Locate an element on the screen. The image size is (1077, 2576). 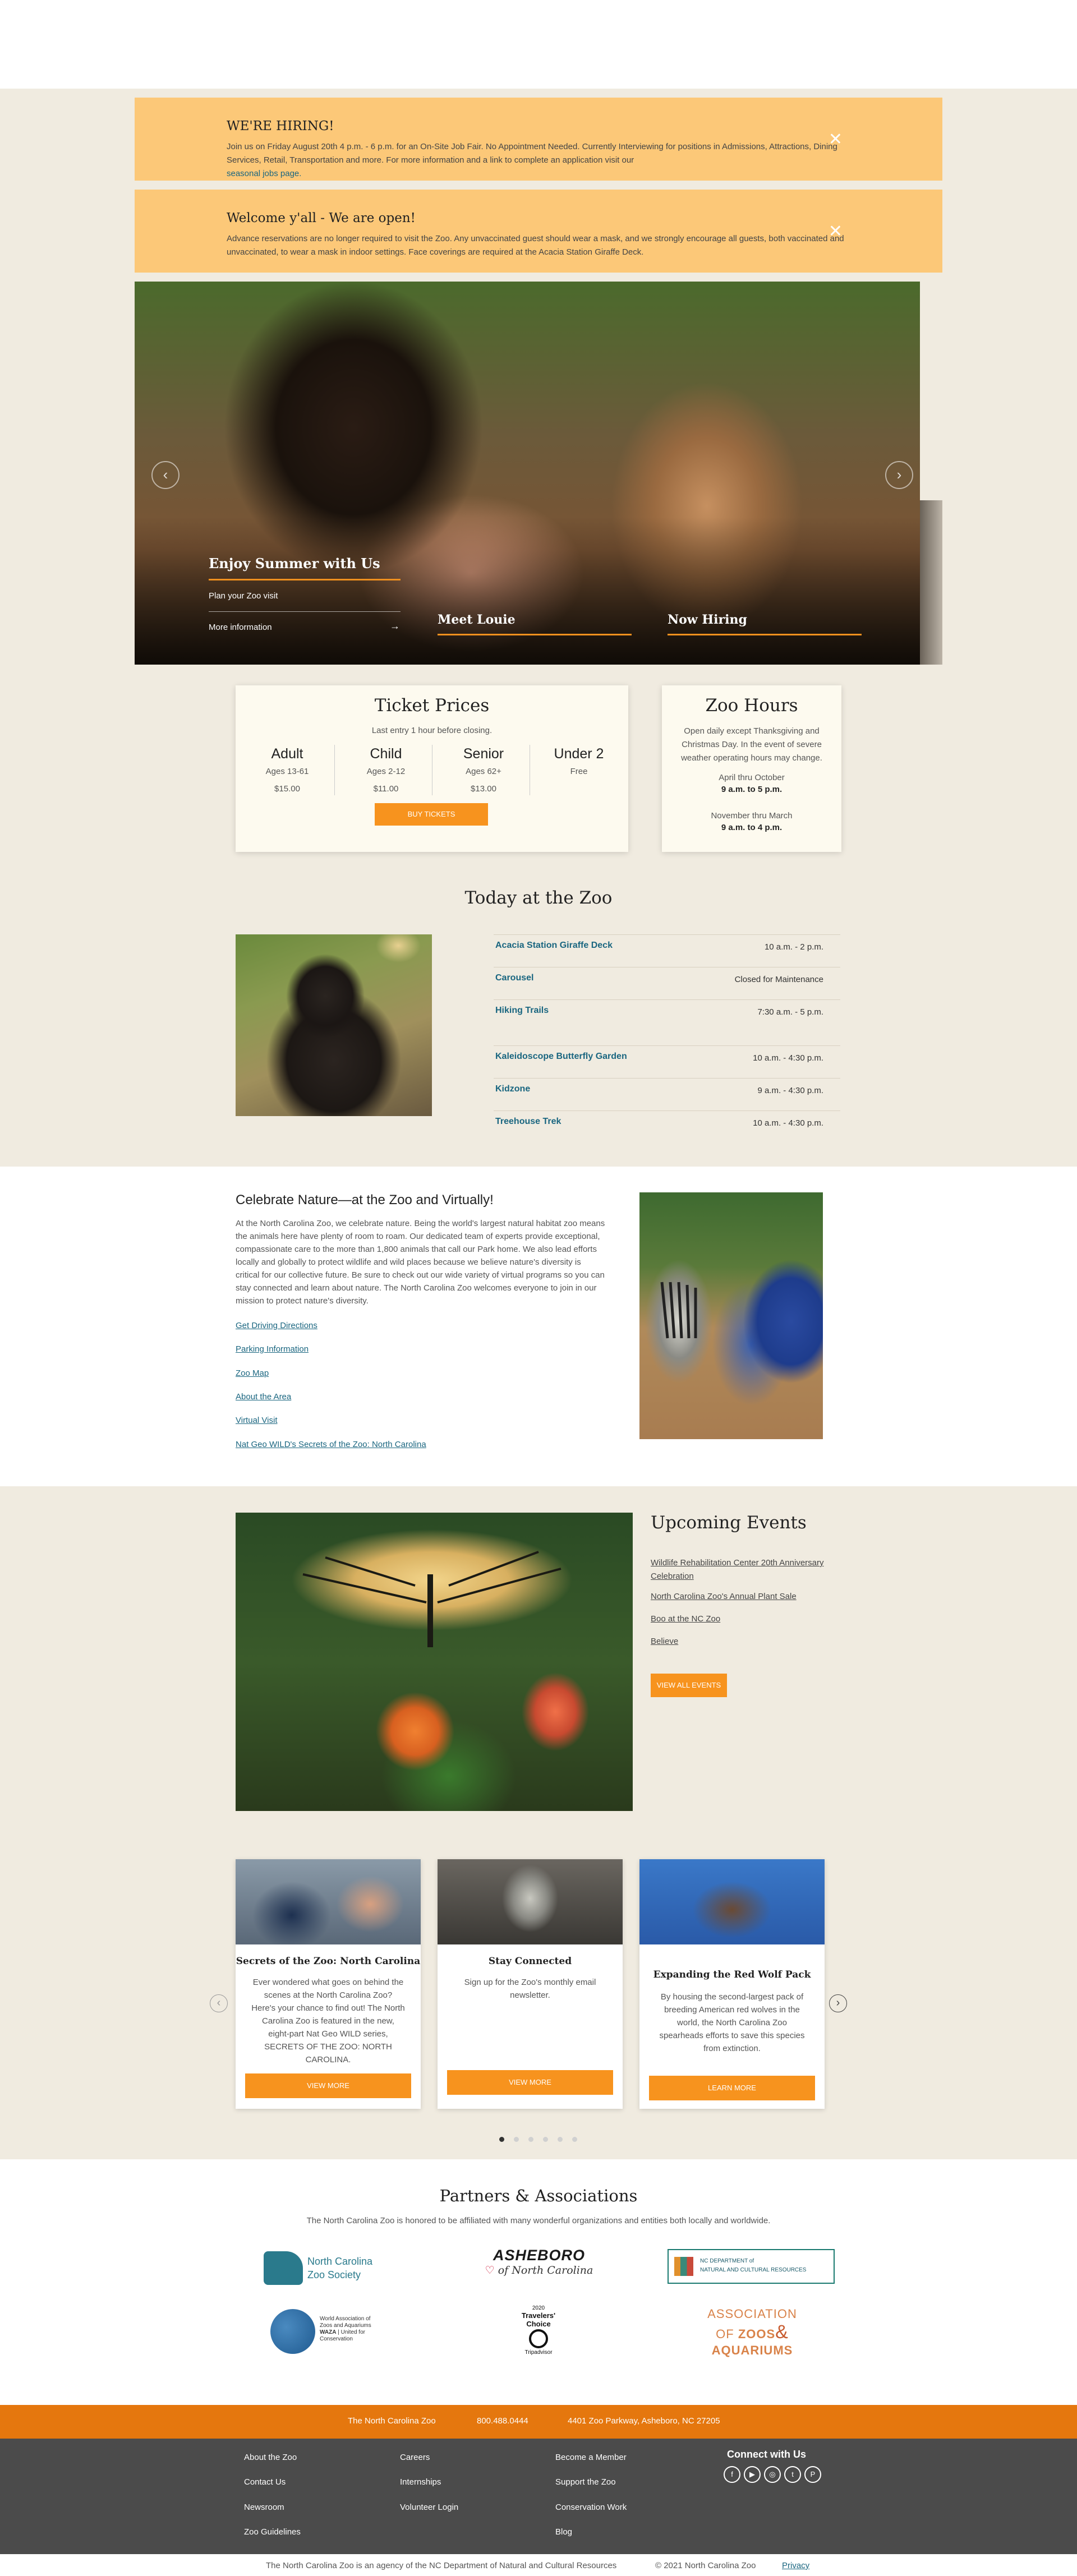
contact-name: The North Carolina Zoo is located at coordinates (392, 2421).